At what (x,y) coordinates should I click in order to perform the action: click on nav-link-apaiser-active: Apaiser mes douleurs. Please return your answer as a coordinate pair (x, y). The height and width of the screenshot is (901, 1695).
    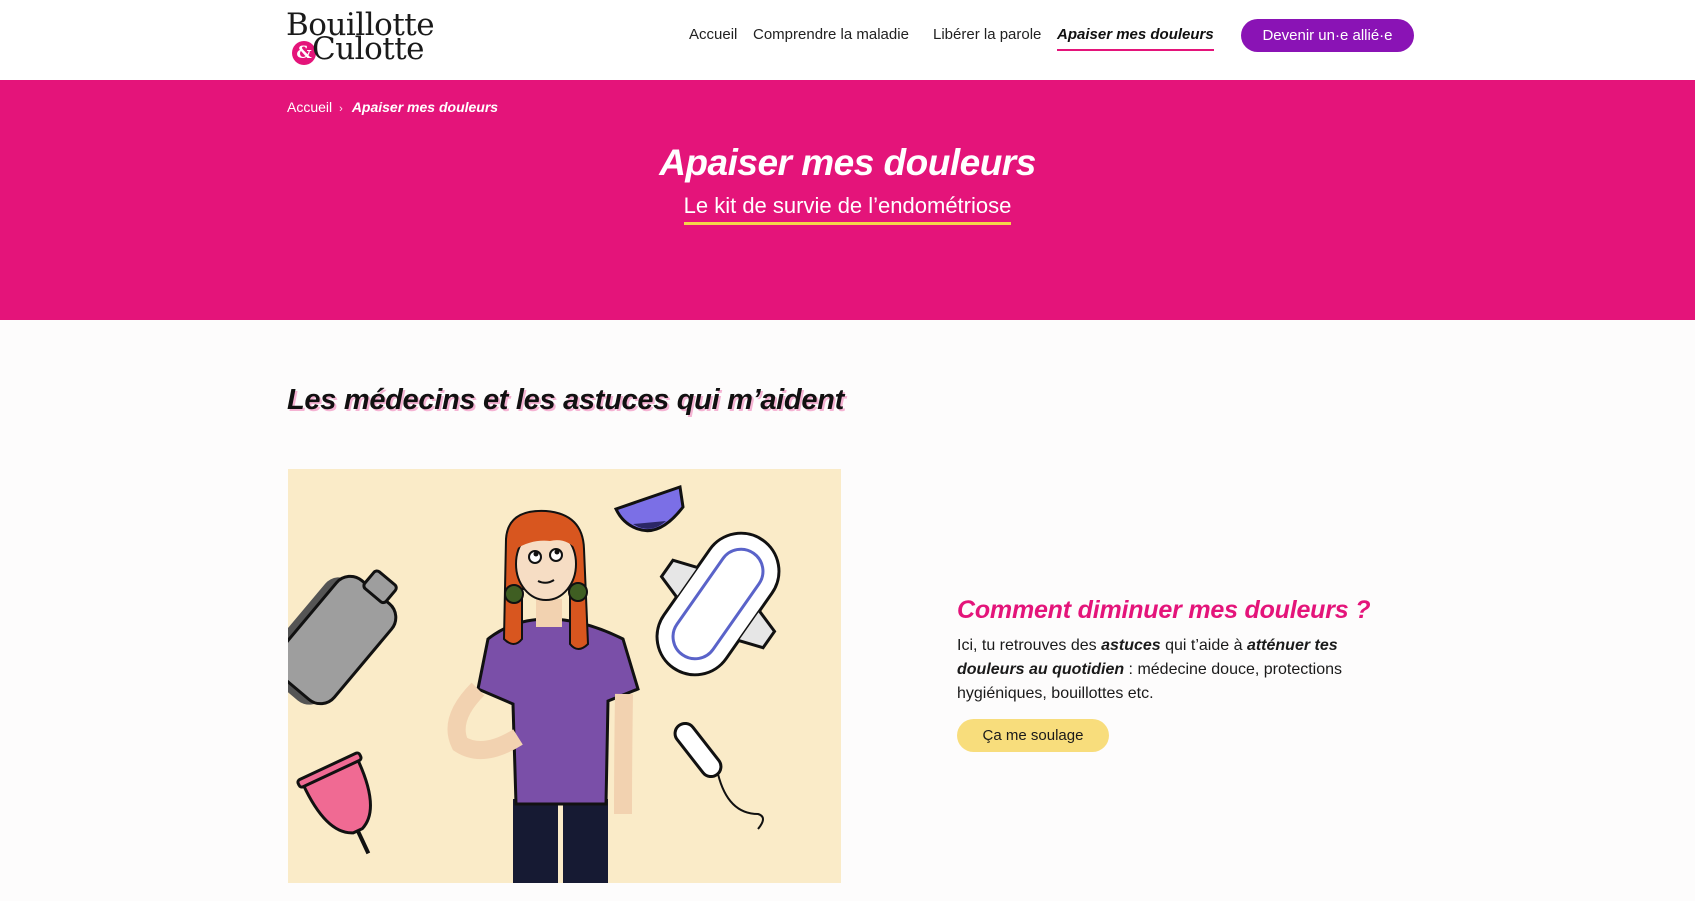
    Looking at the image, I should click on (1135, 38).